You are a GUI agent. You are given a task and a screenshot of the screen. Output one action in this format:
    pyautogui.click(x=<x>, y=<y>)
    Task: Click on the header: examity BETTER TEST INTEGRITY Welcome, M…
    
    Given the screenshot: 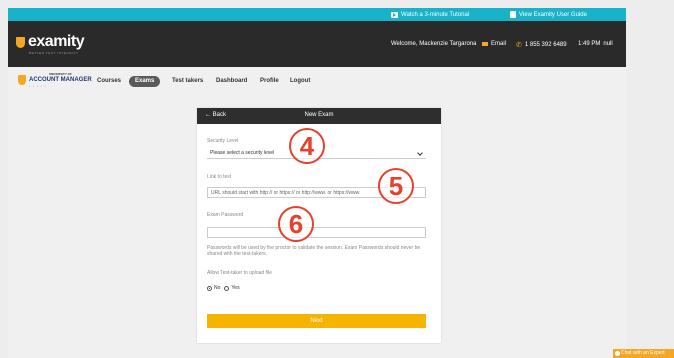 What is the action you would take?
    pyautogui.click(x=317, y=44)
    